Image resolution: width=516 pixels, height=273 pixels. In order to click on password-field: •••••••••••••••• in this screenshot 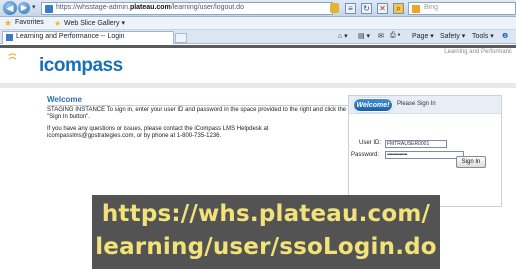, I will do `click(424, 155)`.